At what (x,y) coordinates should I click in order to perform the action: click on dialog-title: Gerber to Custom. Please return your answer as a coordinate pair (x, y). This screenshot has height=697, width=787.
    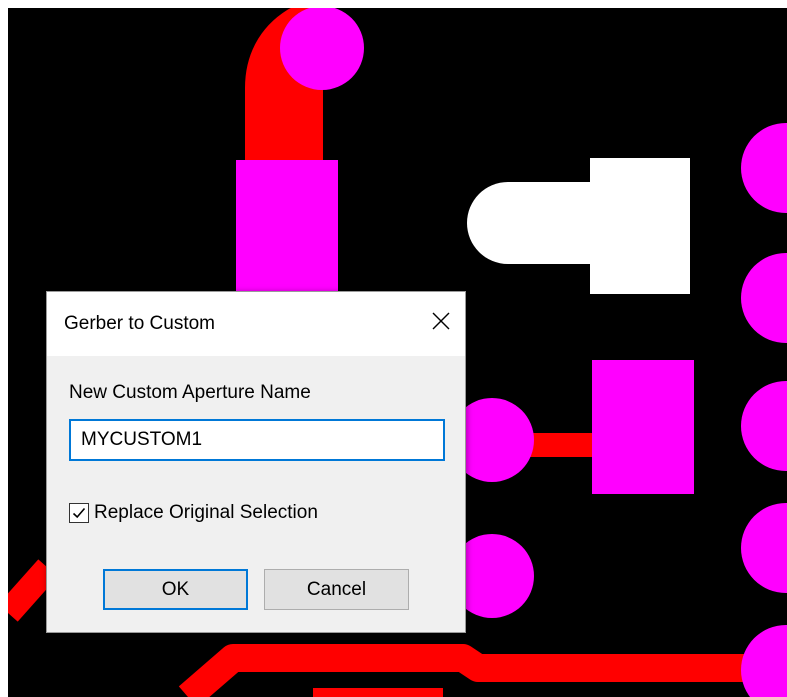
    Looking at the image, I should click on (139, 323).